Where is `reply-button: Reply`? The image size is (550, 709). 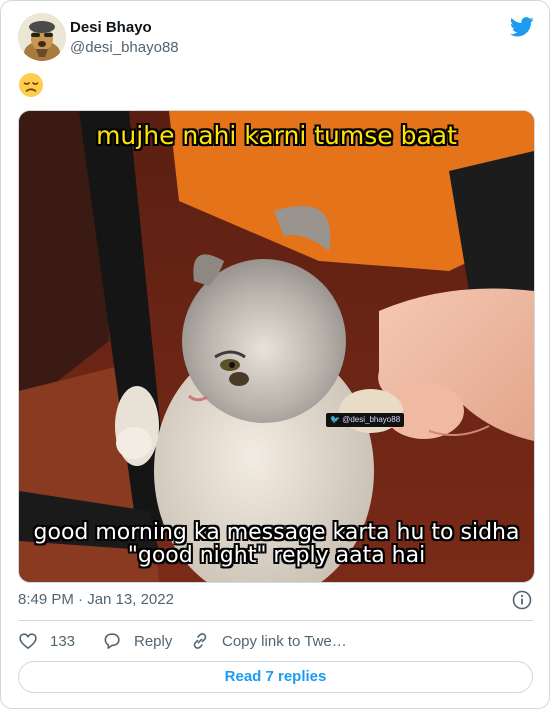
reply-button: Reply is located at coordinates (137, 641).